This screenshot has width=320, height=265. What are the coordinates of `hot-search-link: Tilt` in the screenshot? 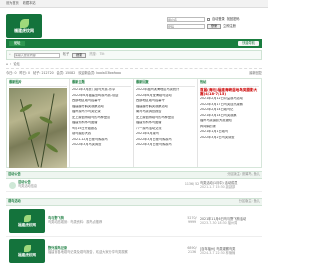 It's located at (102, 54).